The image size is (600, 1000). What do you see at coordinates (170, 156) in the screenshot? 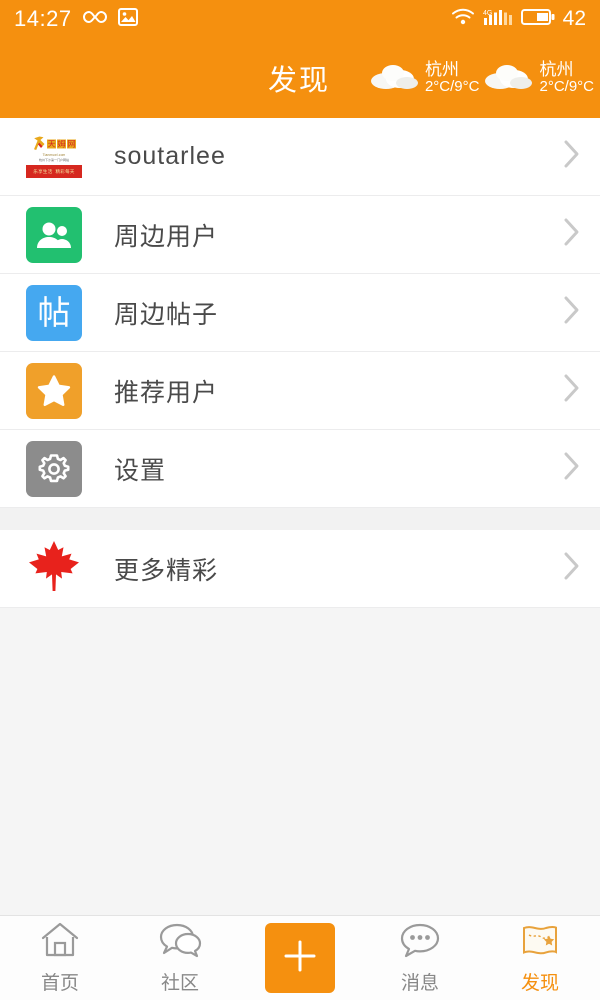
I see `list-item-label: soutarlee` at bounding box center [170, 156].